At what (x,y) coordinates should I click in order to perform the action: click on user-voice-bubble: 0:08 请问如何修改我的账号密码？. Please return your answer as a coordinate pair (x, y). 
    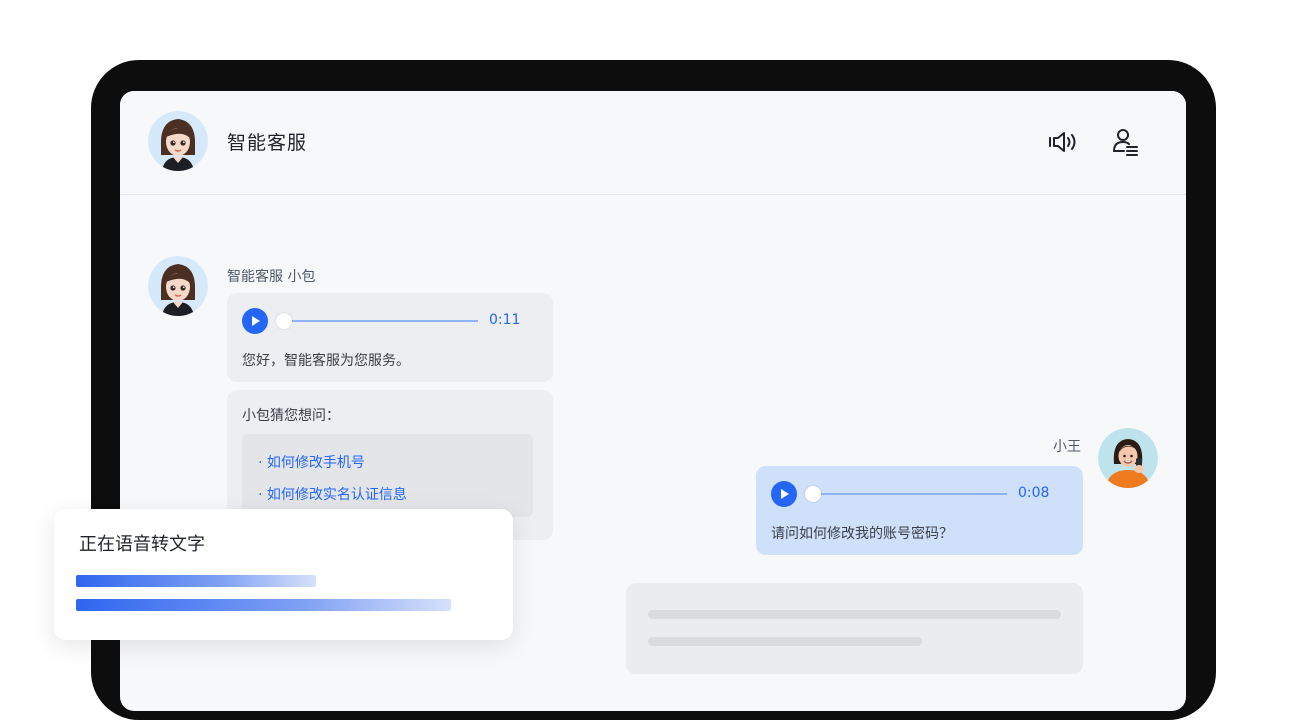
    Looking at the image, I should click on (919, 510).